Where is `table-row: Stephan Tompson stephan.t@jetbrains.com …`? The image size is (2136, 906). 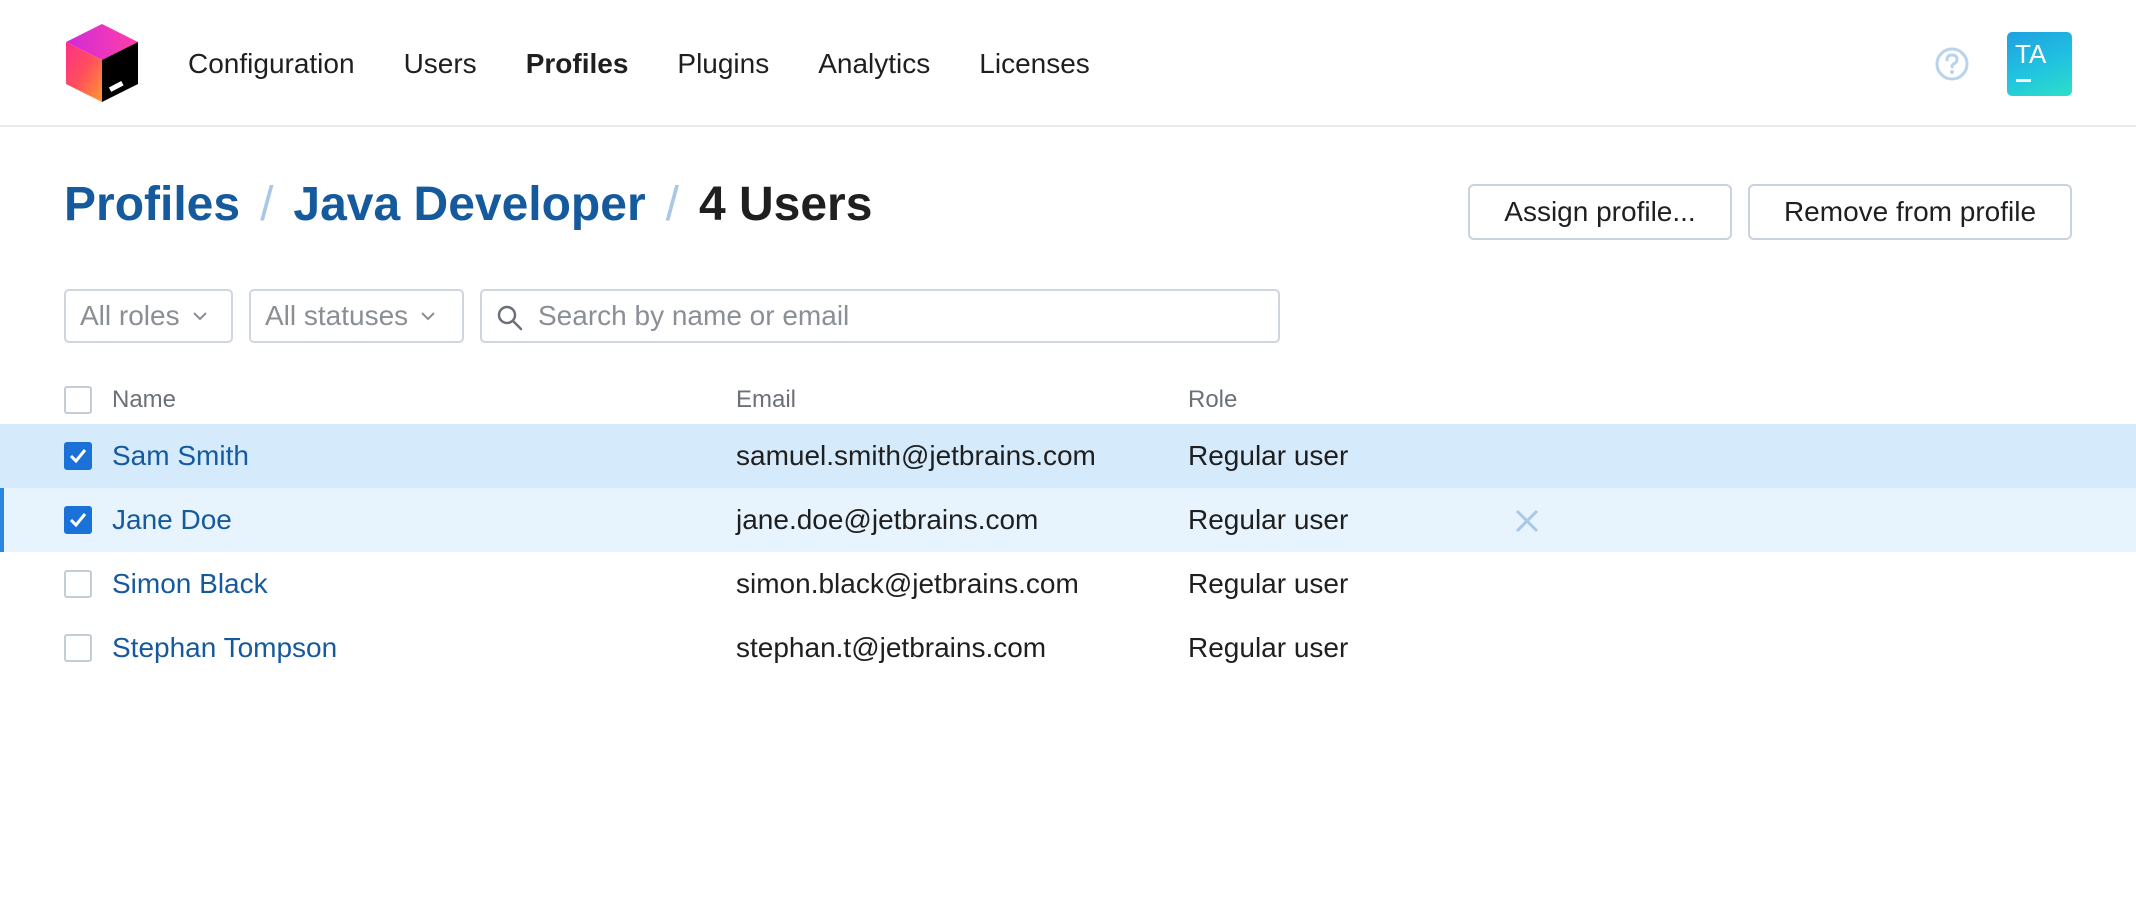 table-row: Stephan Tompson stephan.t@jetbrains.com … is located at coordinates (1068, 648).